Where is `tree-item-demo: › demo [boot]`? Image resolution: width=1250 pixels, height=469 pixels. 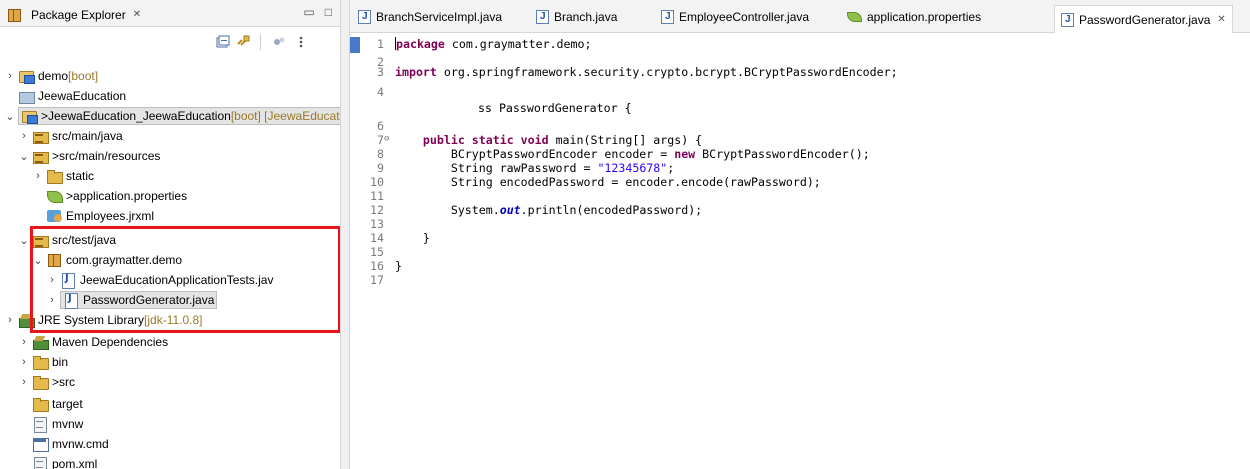
tree-item-demo: › demo [boot] is located at coordinates (51, 76).